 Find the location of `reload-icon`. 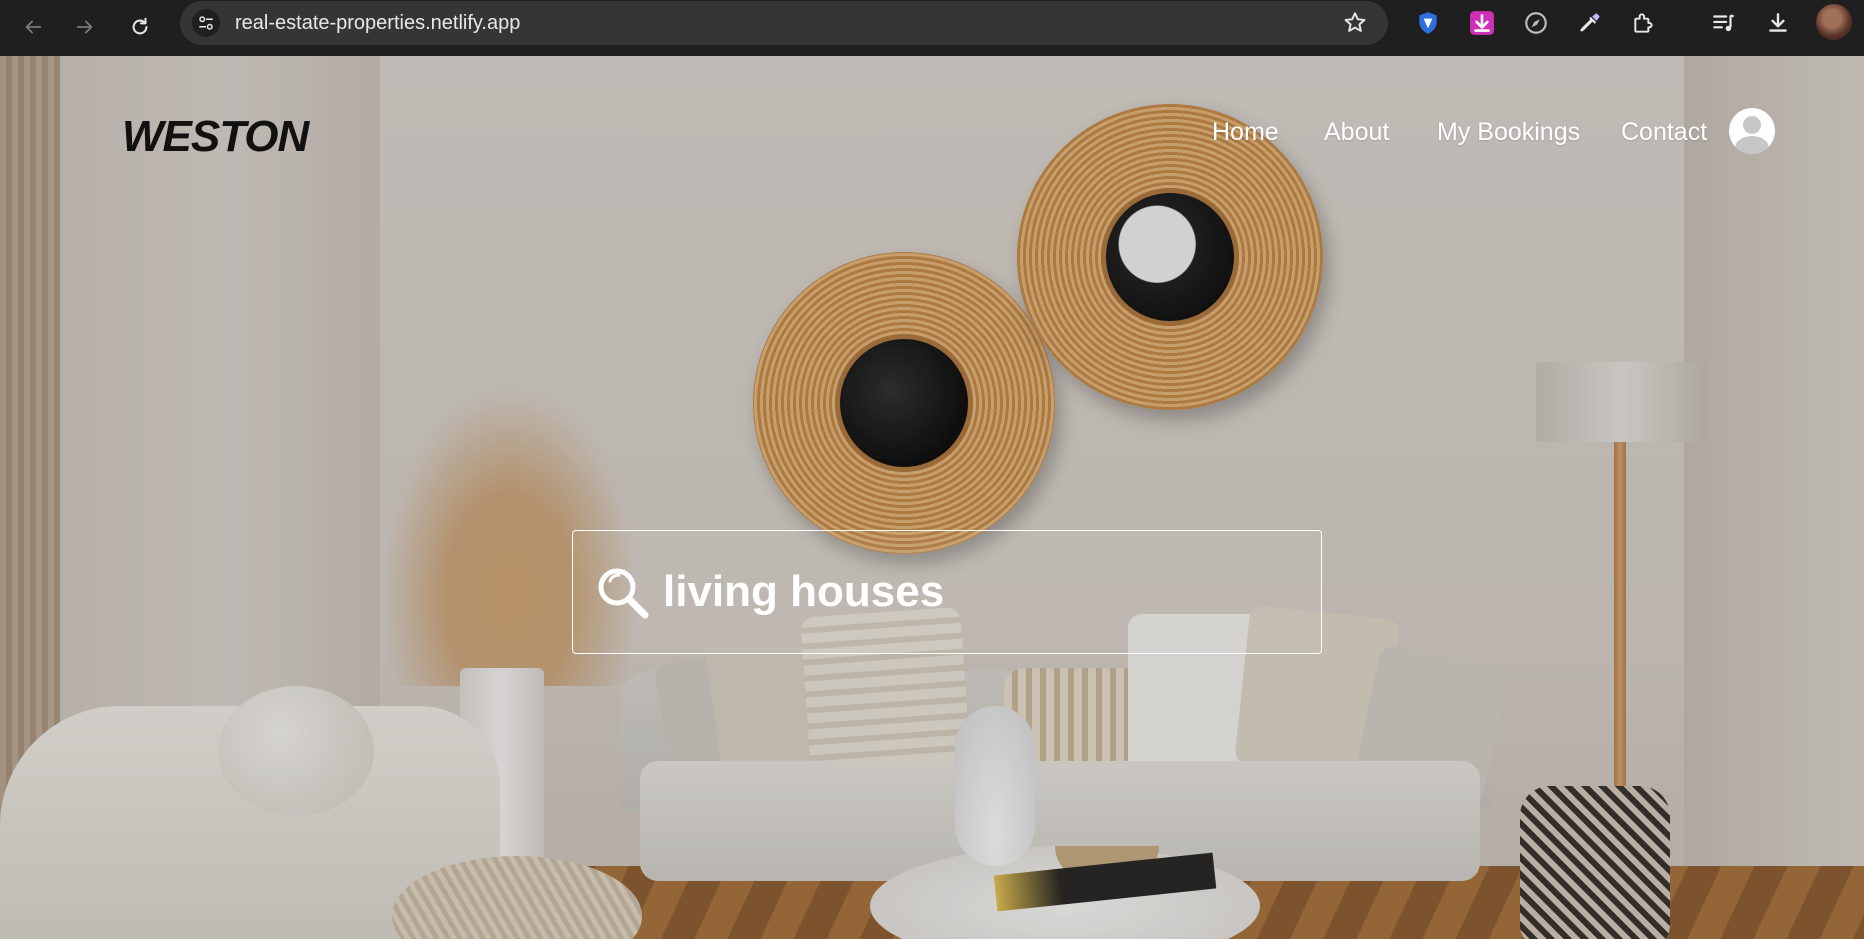

reload-icon is located at coordinates (140, 26).